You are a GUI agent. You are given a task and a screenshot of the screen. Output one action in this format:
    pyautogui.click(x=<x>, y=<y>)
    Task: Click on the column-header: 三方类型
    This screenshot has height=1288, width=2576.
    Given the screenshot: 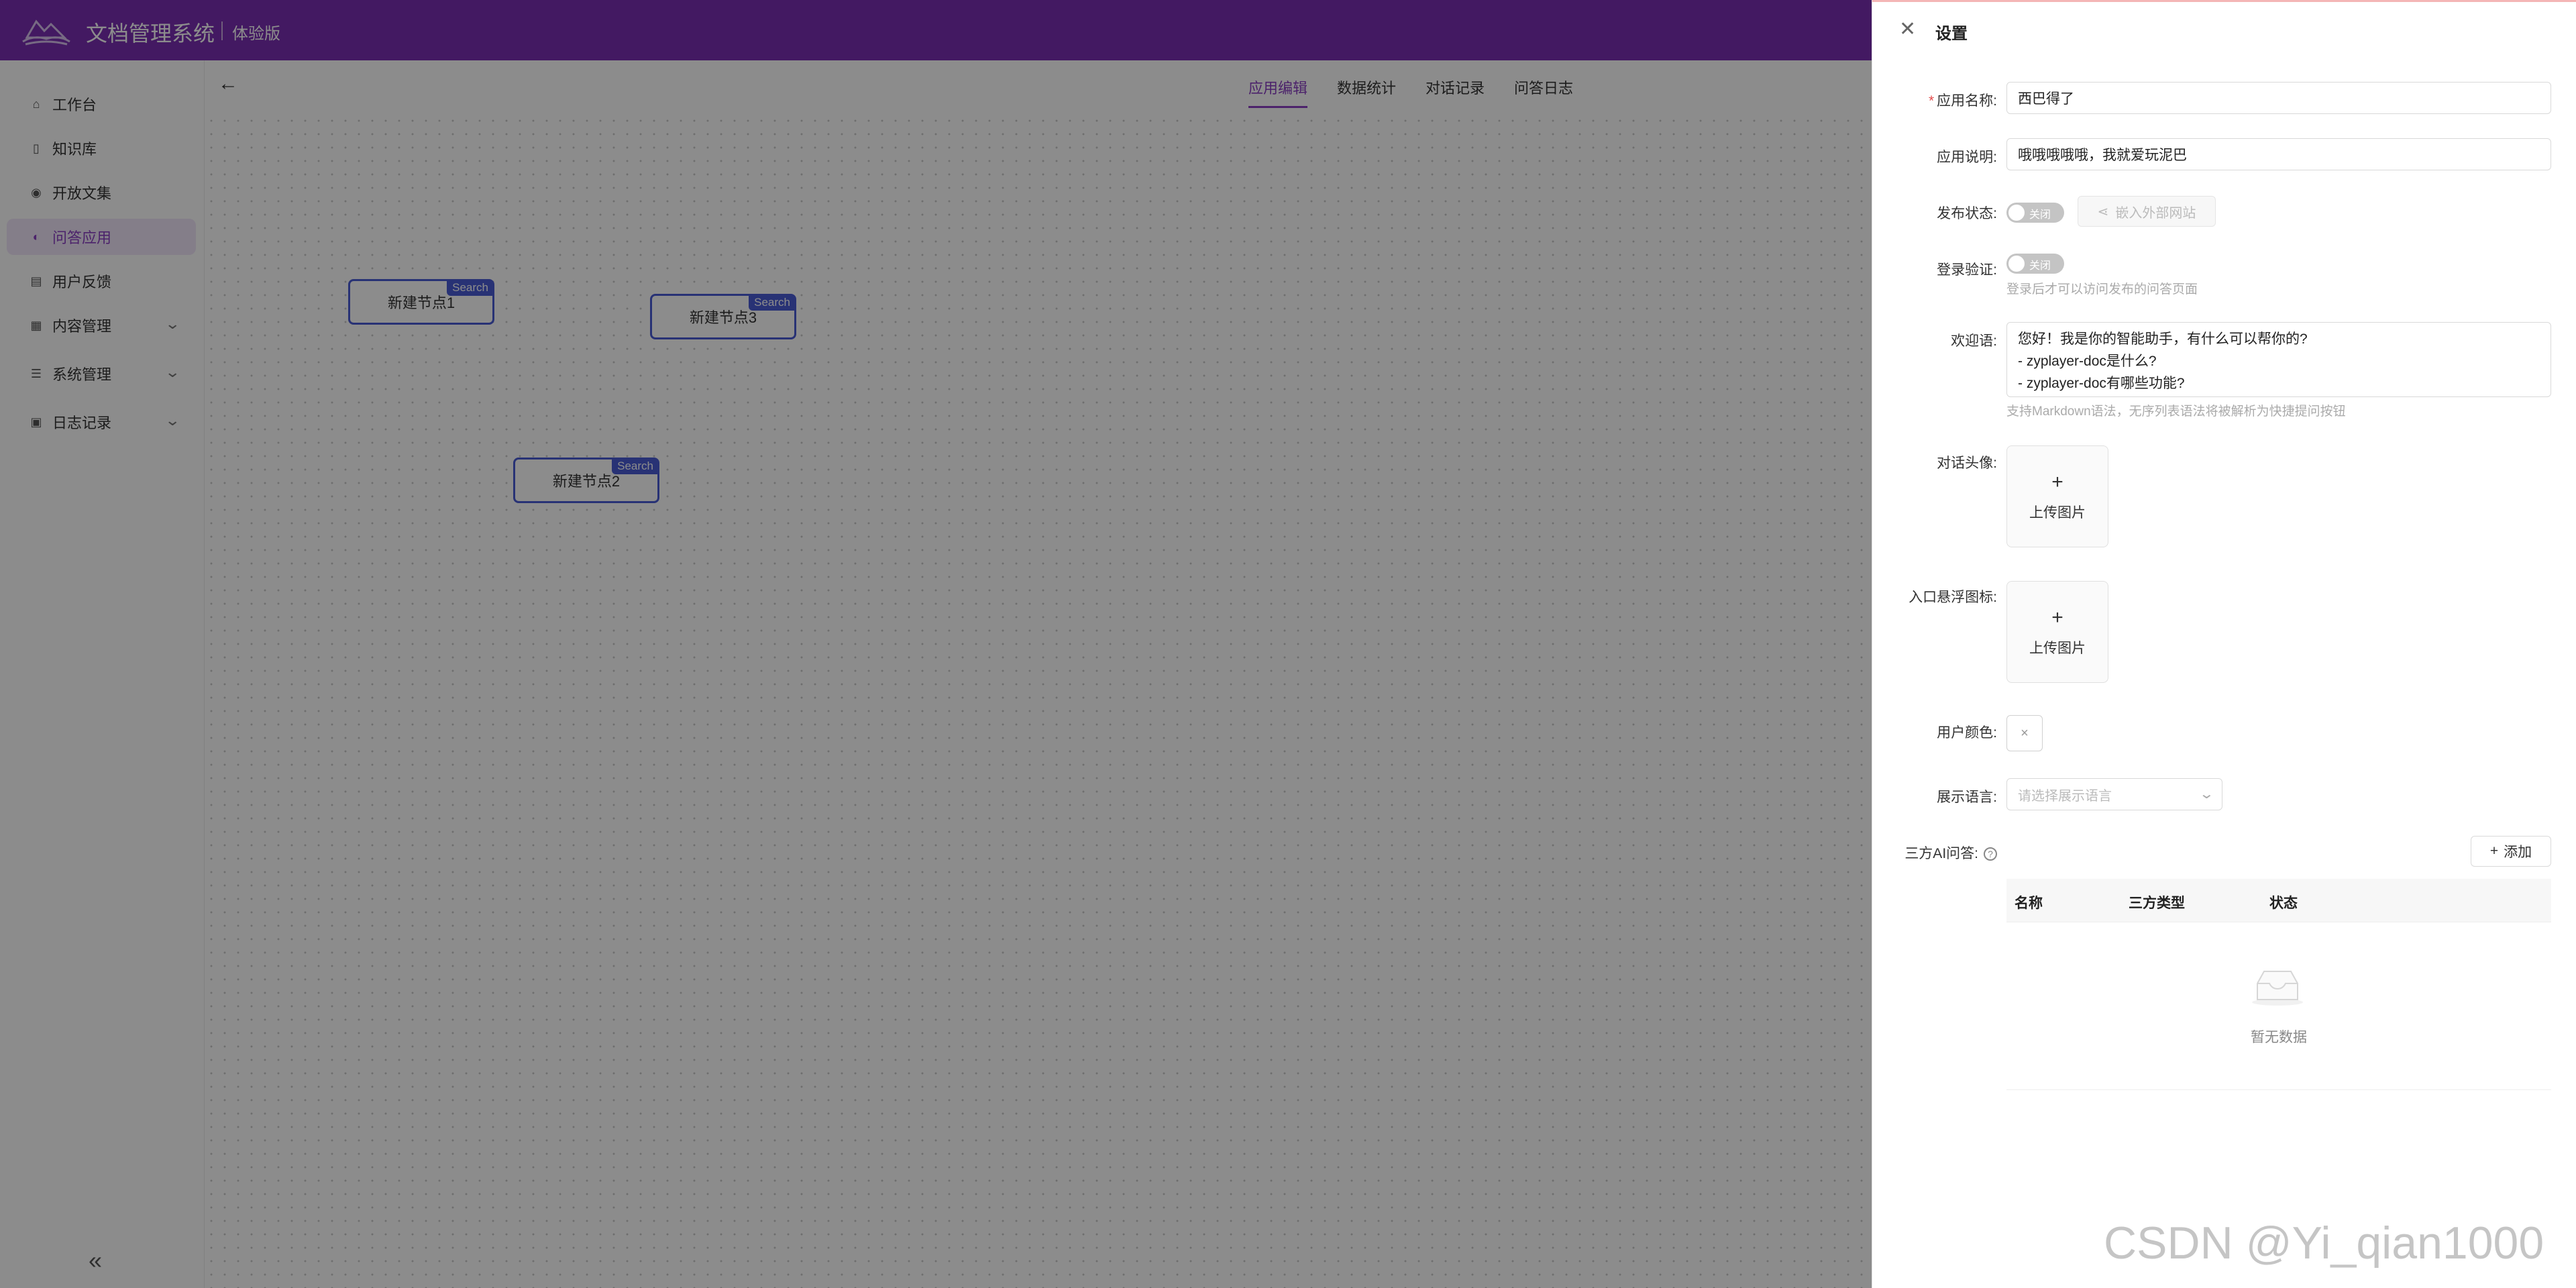 What is the action you would take?
    pyautogui.click(x=2157, y=903)
    